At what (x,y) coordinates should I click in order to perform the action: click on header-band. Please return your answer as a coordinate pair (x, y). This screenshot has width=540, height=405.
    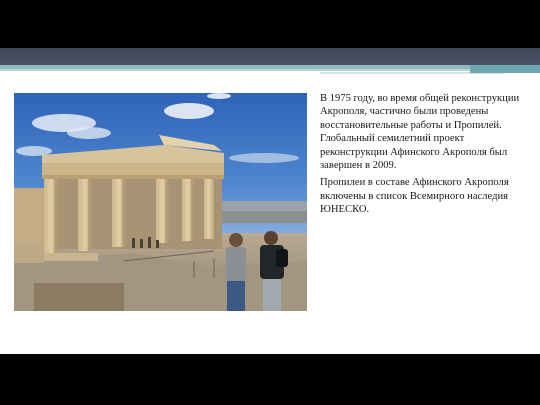
    Looking at the image, I should click on (270, 56).